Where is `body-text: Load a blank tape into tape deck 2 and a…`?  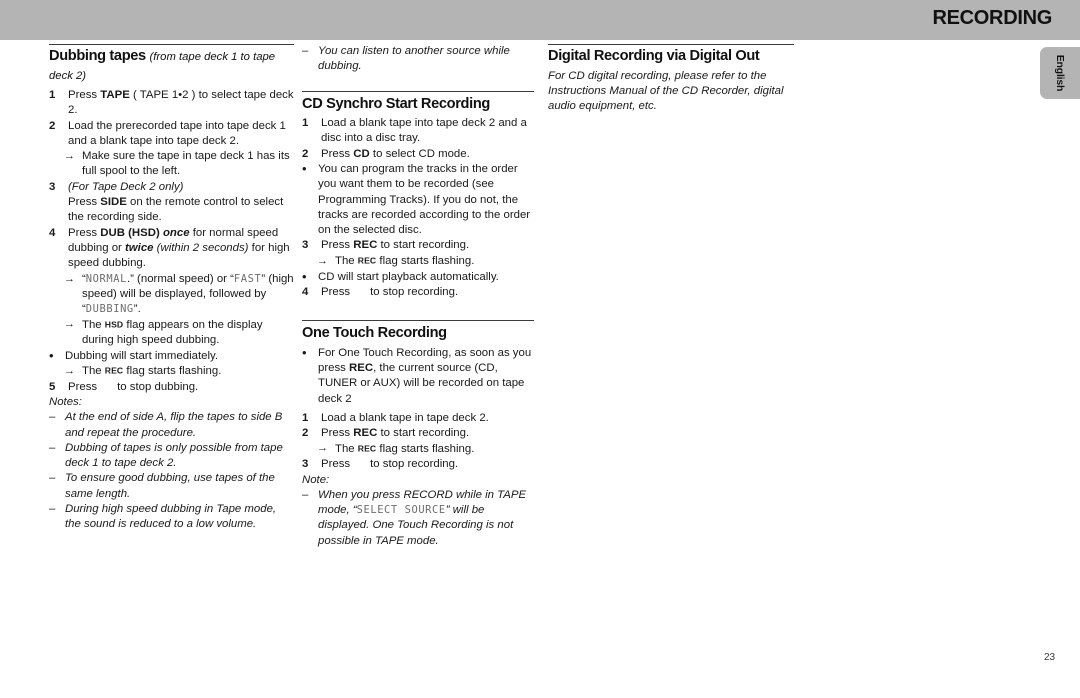
body-text: Load a blank tape into tape deck 2 and a… is located at coordinates (424, 131).